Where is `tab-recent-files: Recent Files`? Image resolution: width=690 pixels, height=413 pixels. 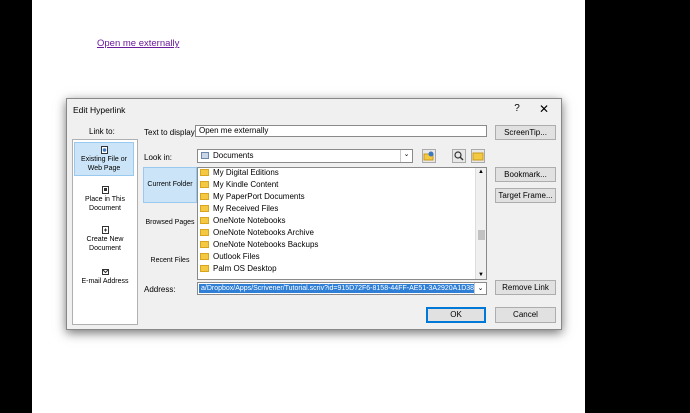 tab-recent-files: Recent Files is located at coordinates (170, 261).